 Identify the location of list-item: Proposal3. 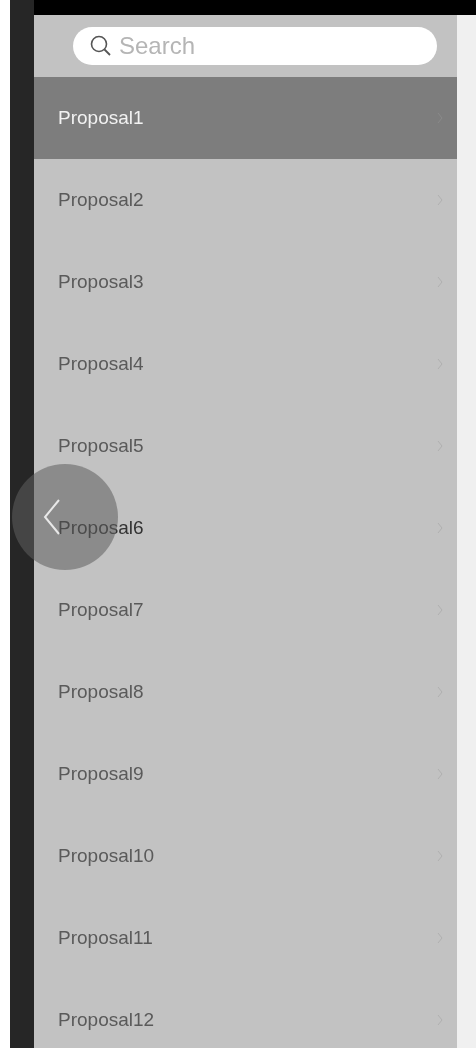
(245, 282).